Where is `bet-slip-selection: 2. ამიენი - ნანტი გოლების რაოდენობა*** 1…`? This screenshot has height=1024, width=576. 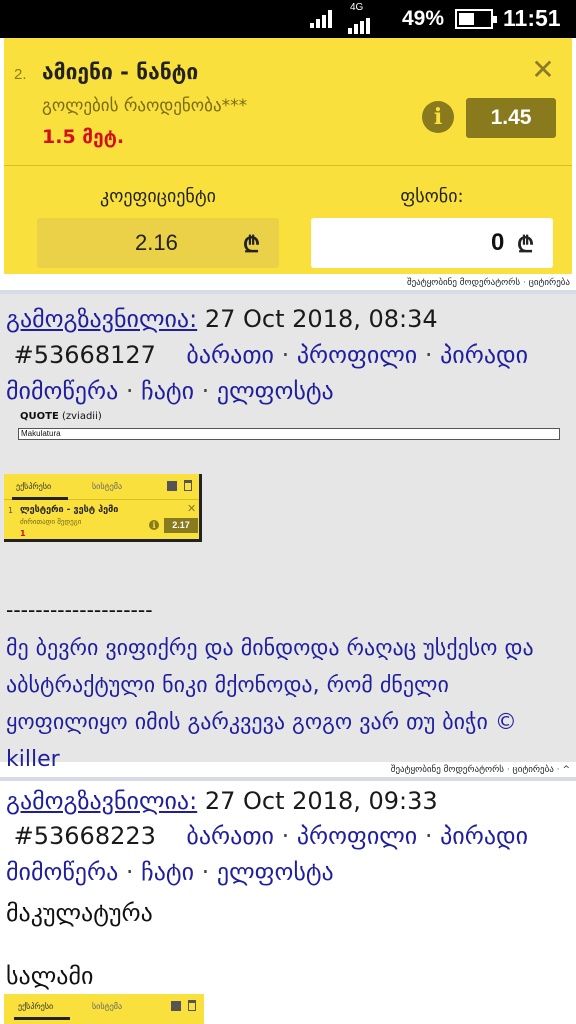 bet-slip-selection: 2. ამიენი - ნანტი გოლების რაოდენობა*** 1… is located at coordinates (288, 102).